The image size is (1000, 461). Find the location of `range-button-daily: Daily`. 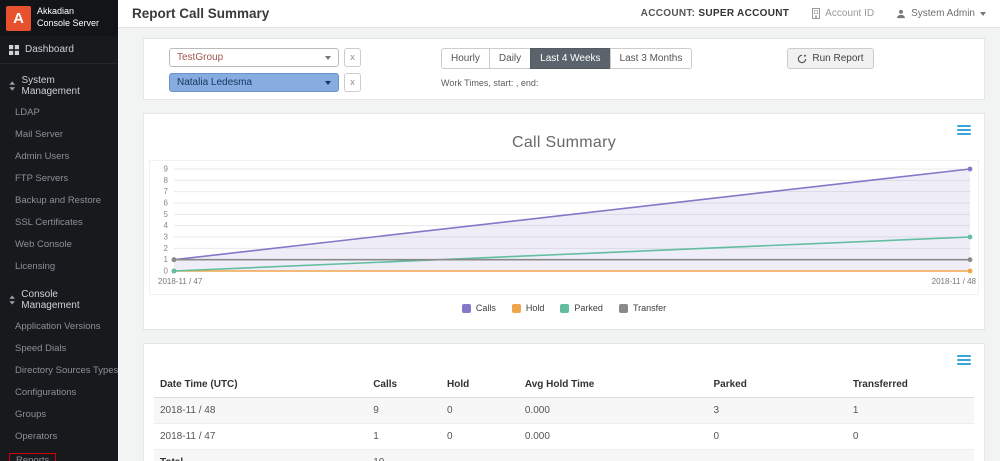

range-button-daily: Daily is located at coordinates (510, 58).